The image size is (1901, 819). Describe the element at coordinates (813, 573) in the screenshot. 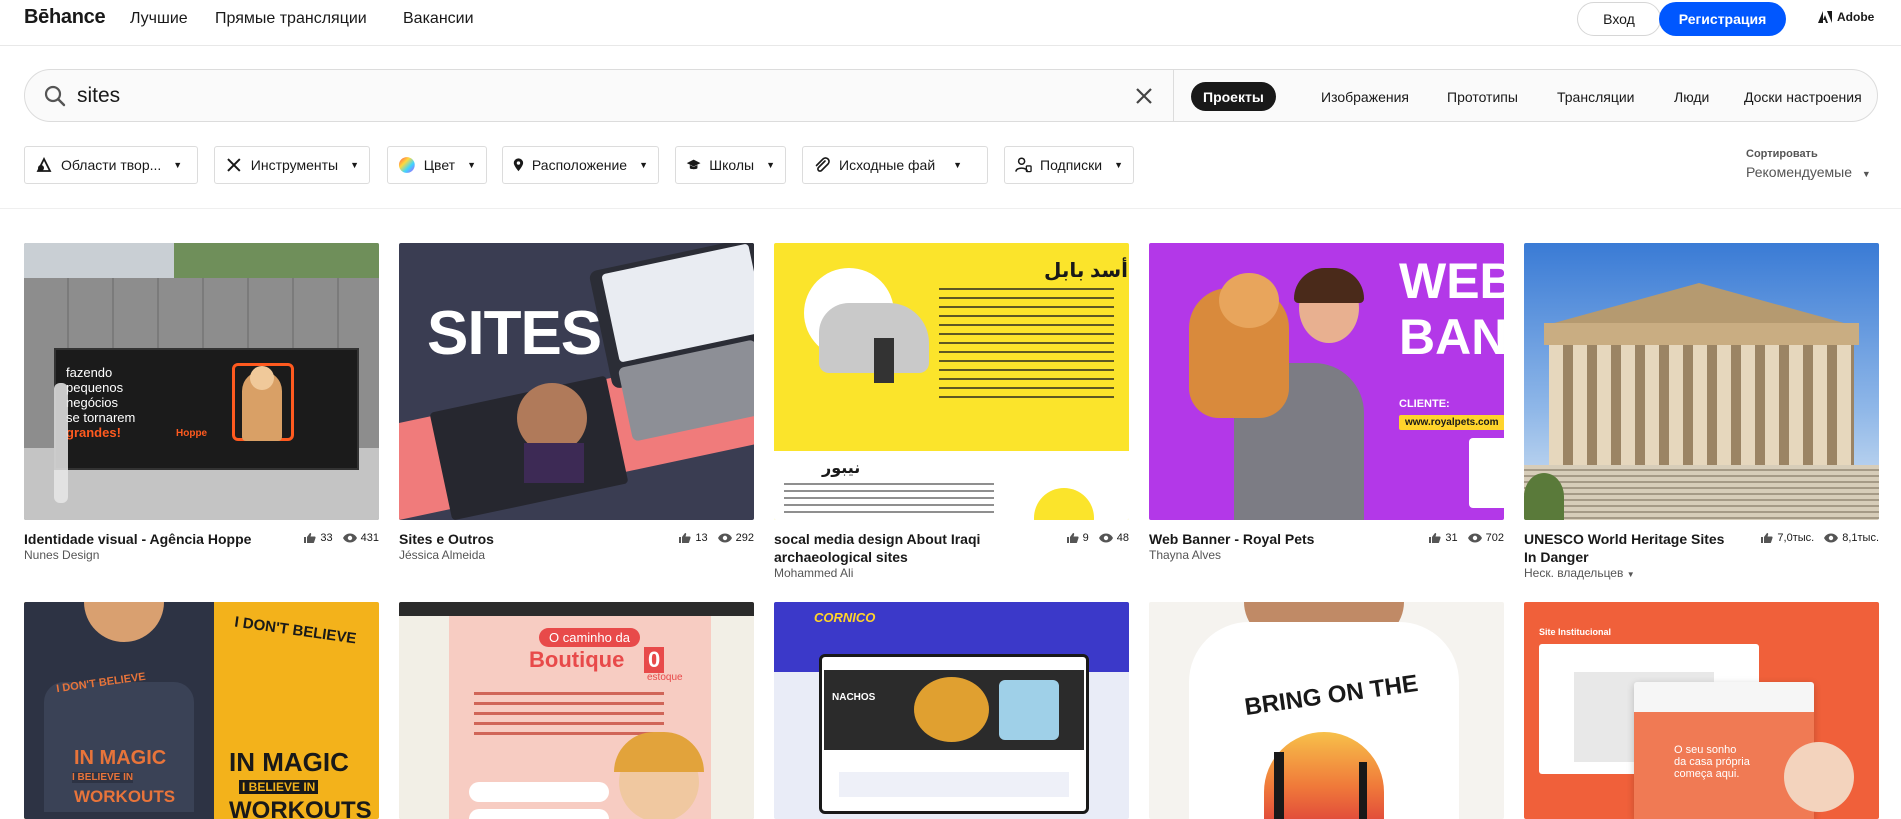

I see `project-owner: Mohammed Ali` at that location.